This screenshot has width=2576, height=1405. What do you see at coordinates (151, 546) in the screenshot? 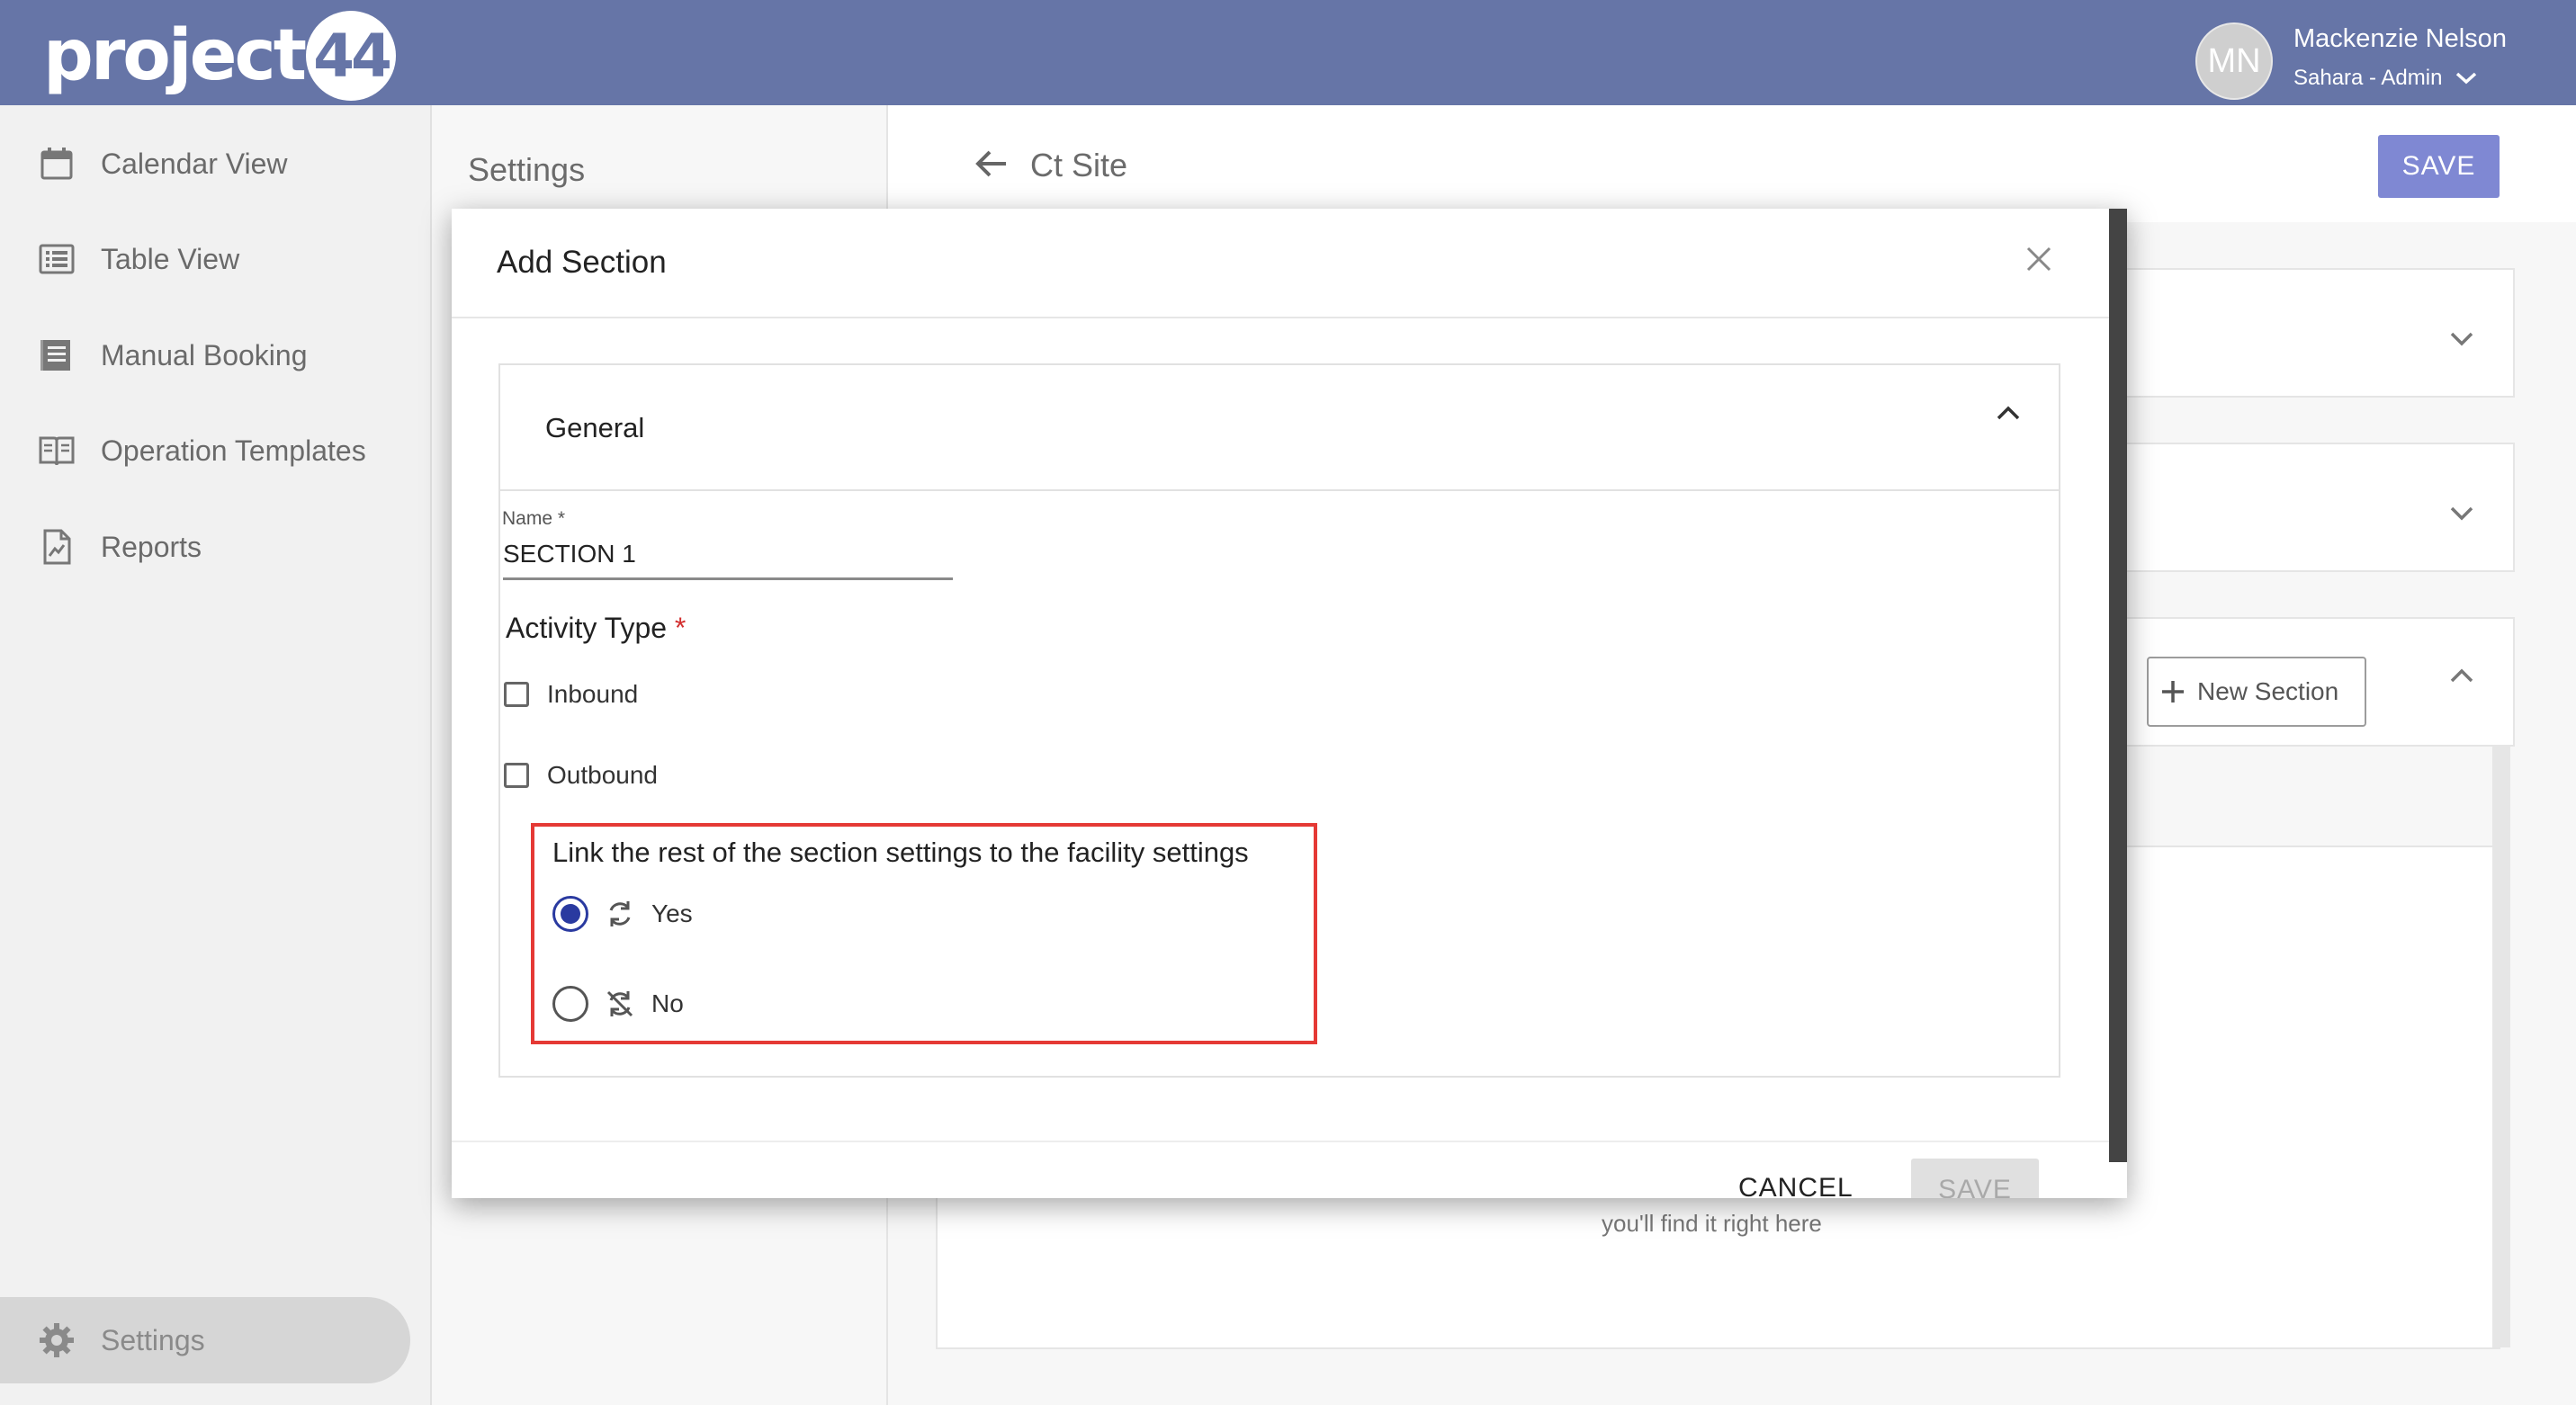
I see `sidebar-item-label: Reports` at bounding box center [151, 546].